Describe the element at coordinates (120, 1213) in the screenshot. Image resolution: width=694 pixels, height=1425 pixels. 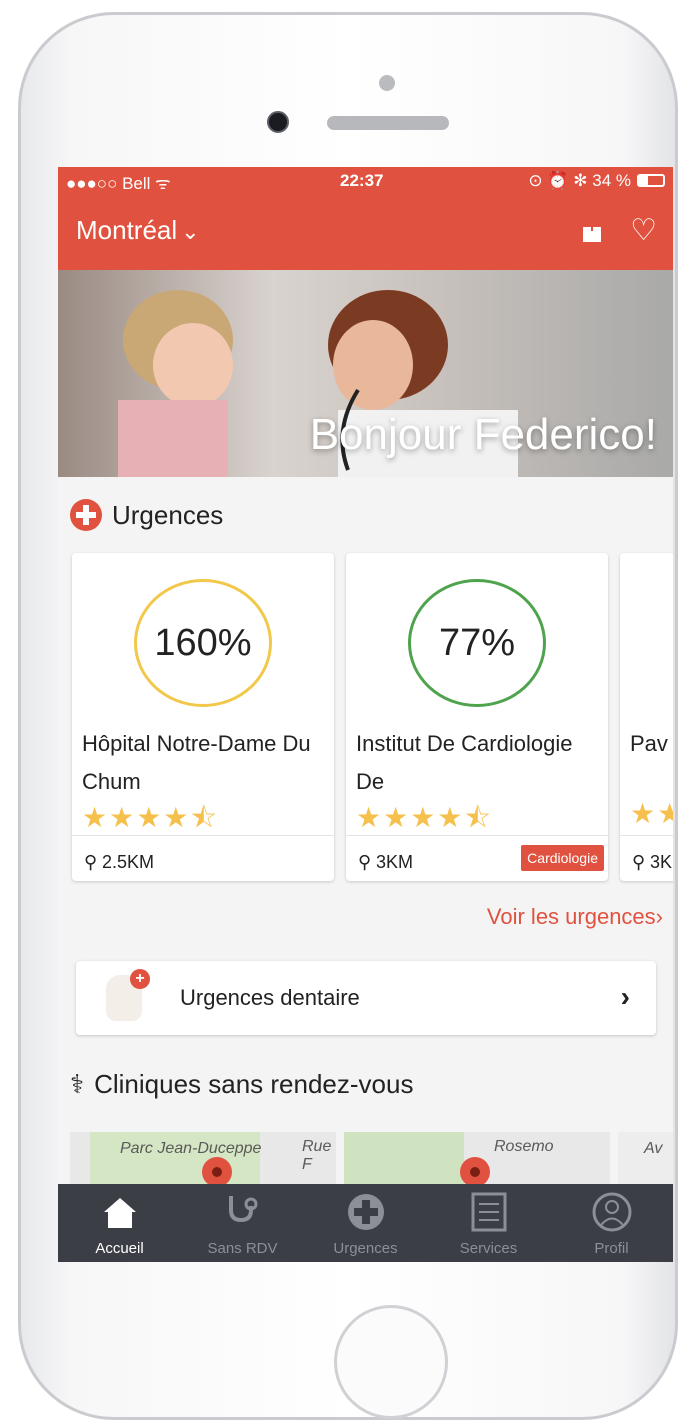
I see `home-icon` at that location.